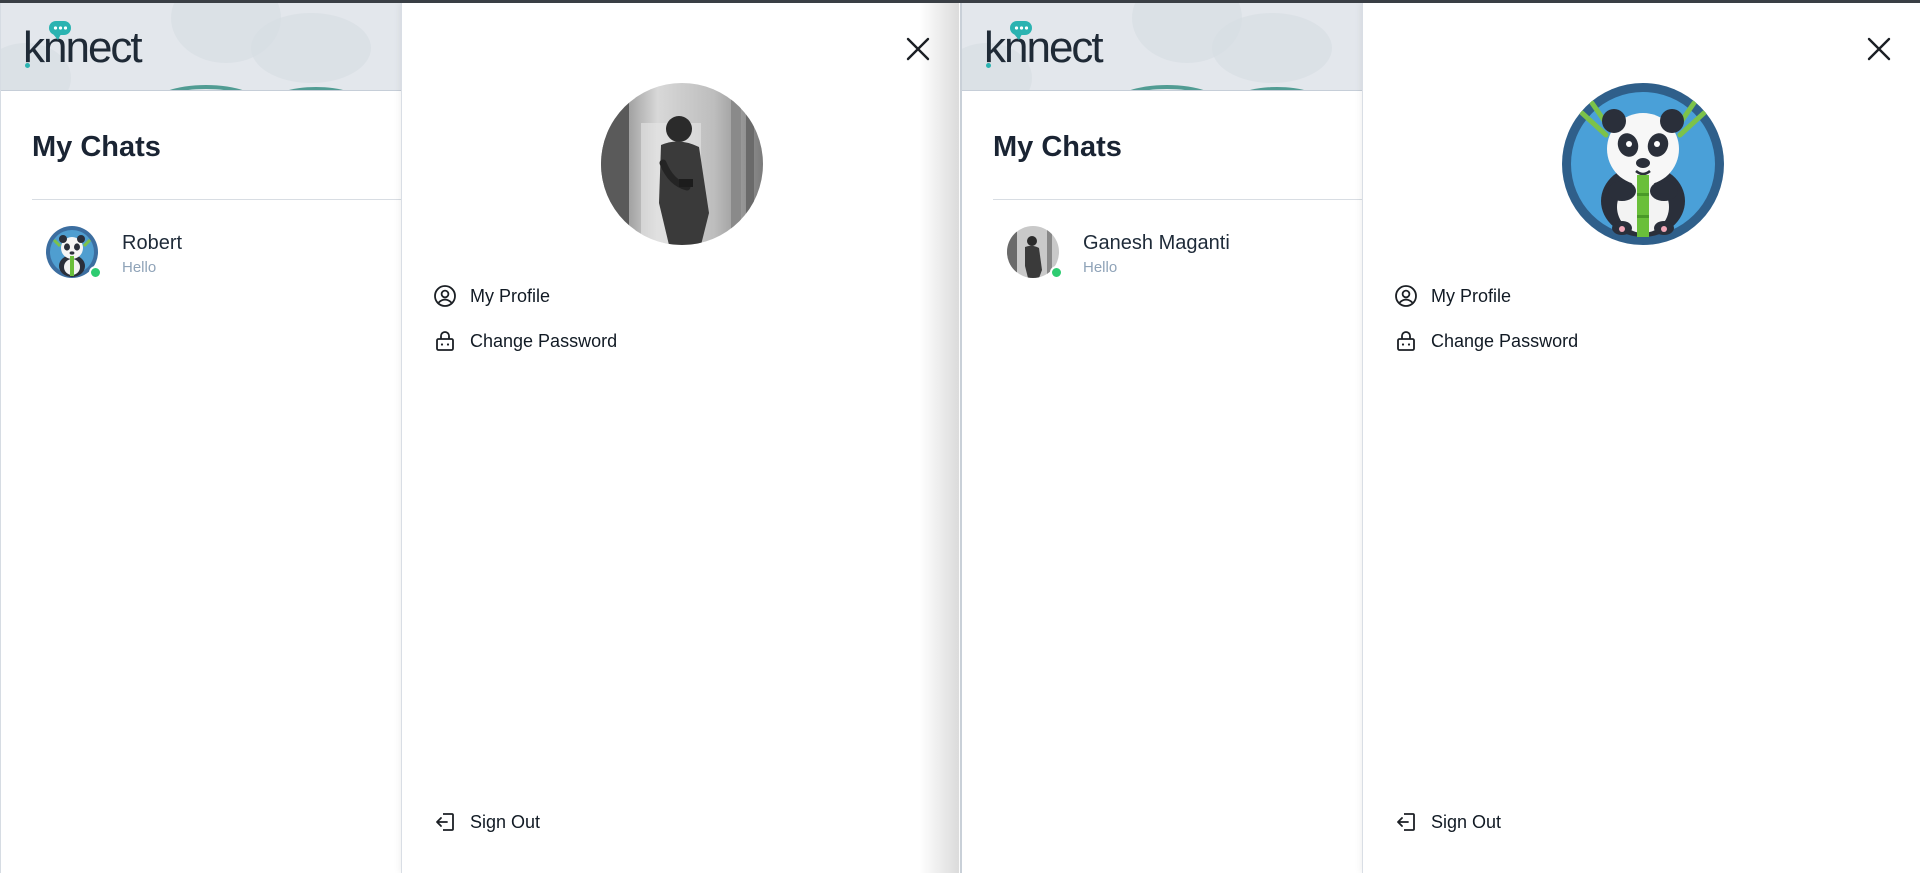 This screenshot has width=1920, height=873. What do you see at coordinates (682, 164) in the screenshot?
I see `profile-photo-avatar` at bounding box center [682, 164].